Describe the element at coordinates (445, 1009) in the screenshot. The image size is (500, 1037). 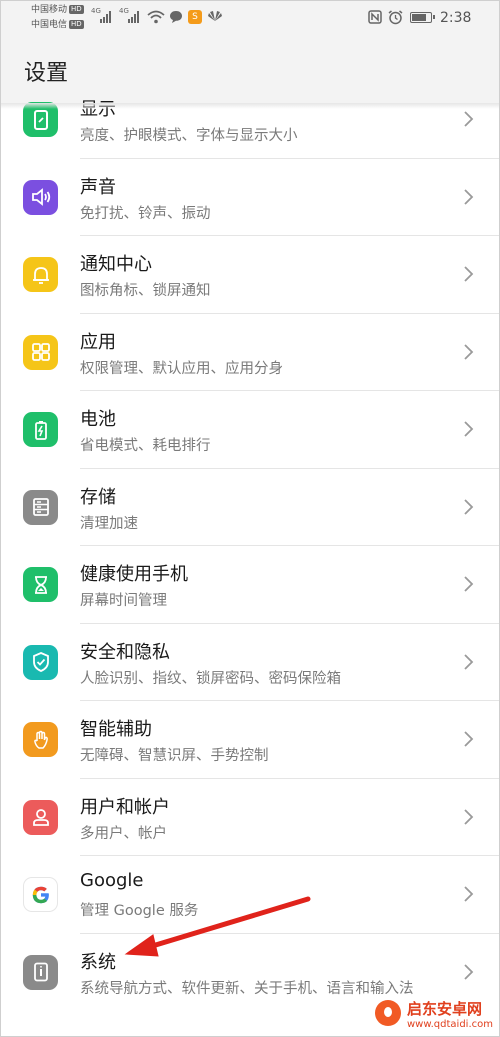
I see `watermark-name: 启东安卓网` at that location.